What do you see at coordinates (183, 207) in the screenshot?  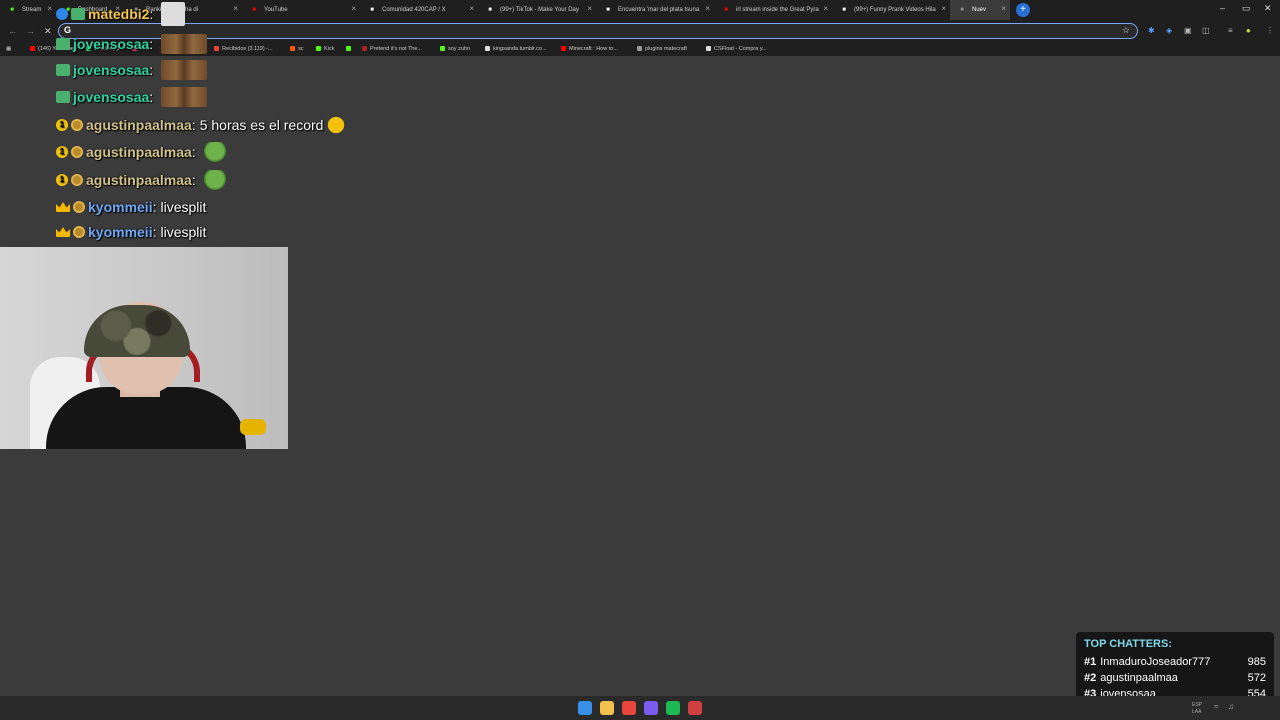 I see `chat-text: livesplit` at bounding box center [183, 207].